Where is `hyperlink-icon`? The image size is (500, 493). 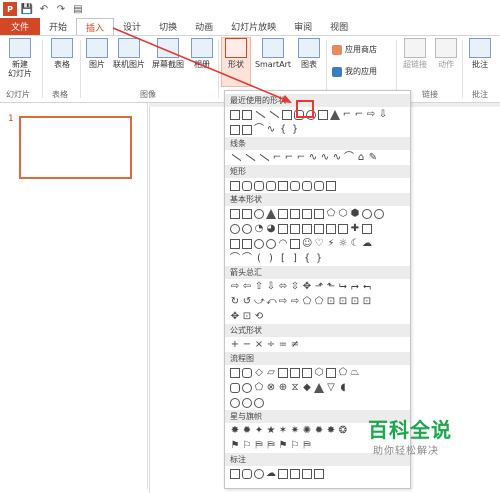
hyperlink-icon is located at coordinates (415, 48).